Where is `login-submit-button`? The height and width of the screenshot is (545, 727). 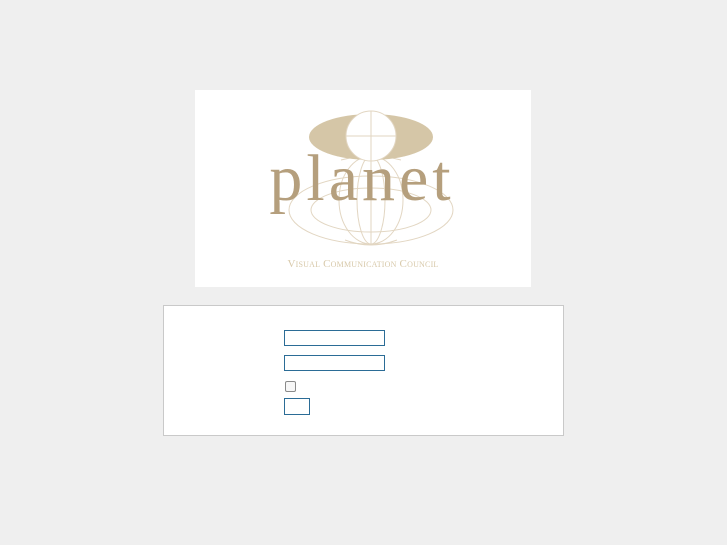 login-submit-button is located at coordinates (297, 406).